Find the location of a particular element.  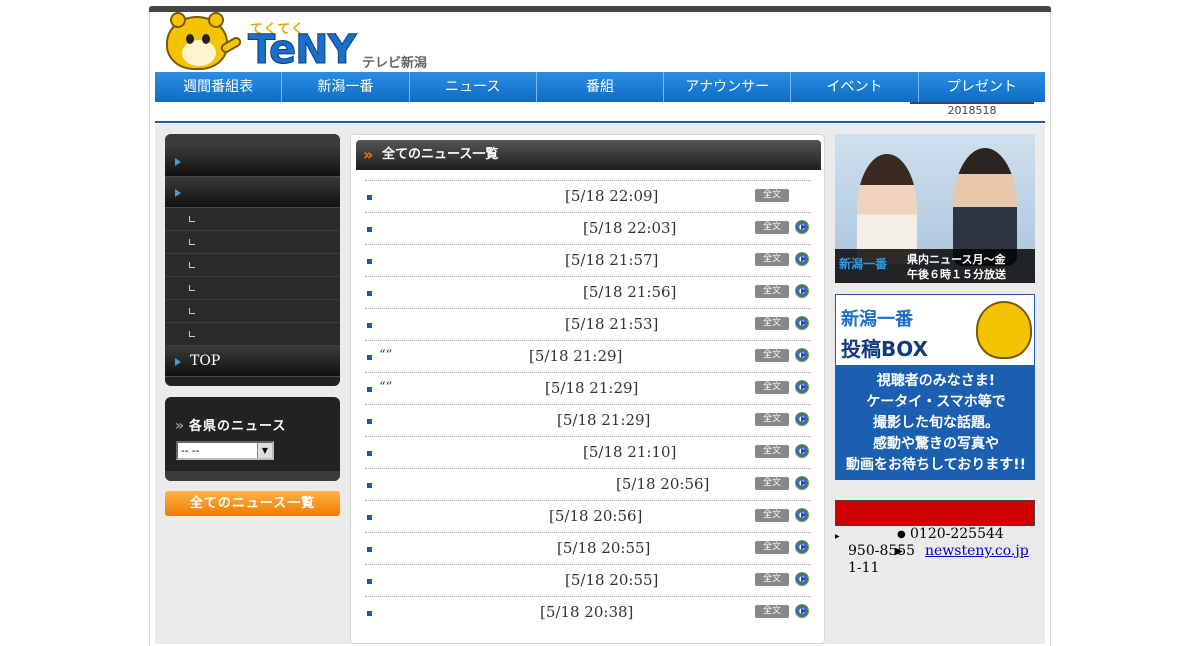

logo: てくてく TeNY テレビ新潟 is located at coordinates (302, 42).